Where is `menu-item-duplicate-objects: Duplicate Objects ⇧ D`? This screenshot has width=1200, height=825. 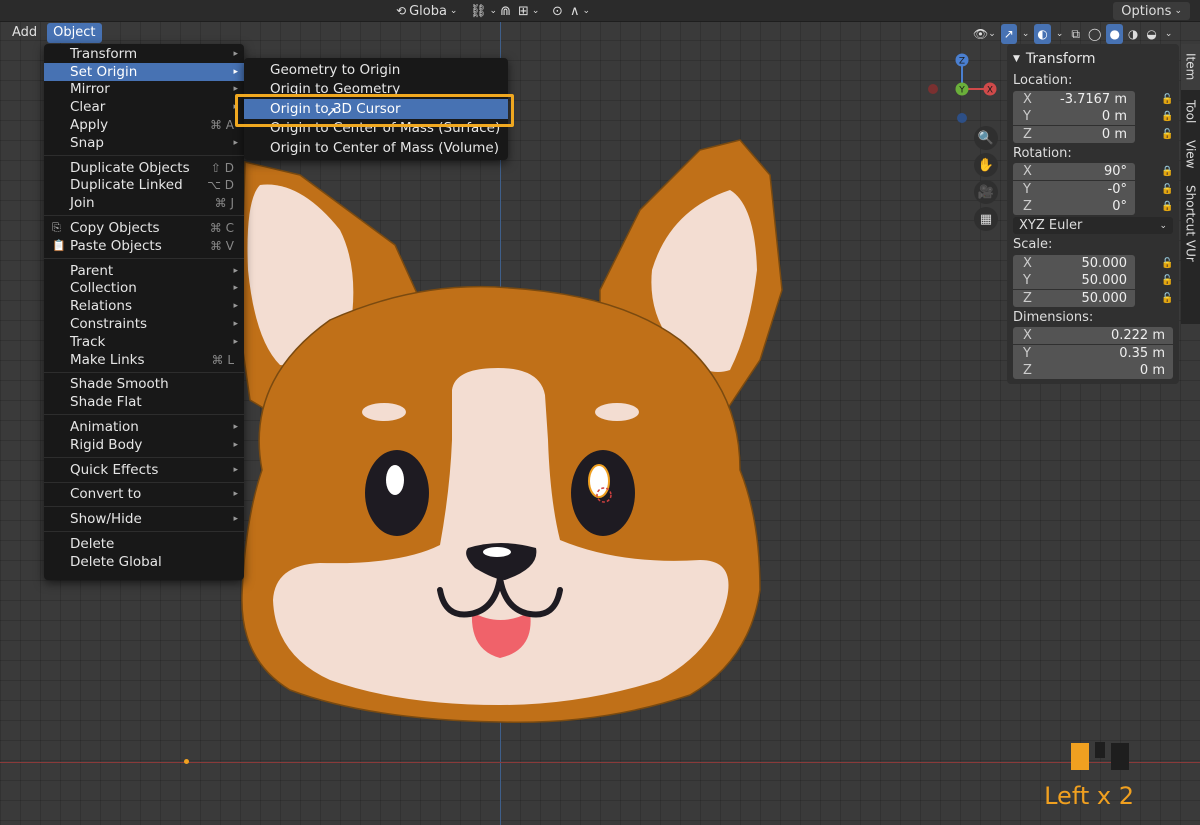
menu-item-duplicate-objects: Duplicate Objects ⇧ D is located at coordinates (144, 168).